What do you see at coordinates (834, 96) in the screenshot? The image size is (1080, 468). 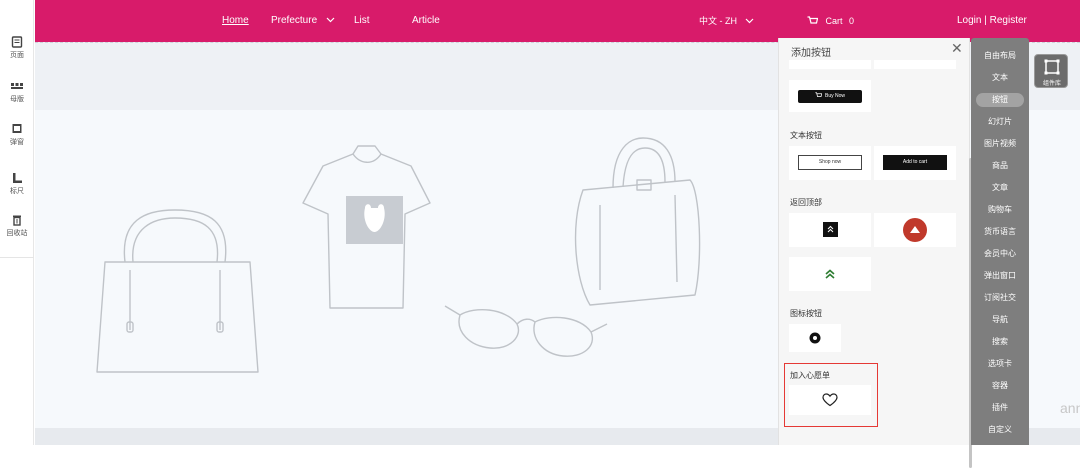 I see `buy-now-label: Buy Now` at bounding box center [834, 96].